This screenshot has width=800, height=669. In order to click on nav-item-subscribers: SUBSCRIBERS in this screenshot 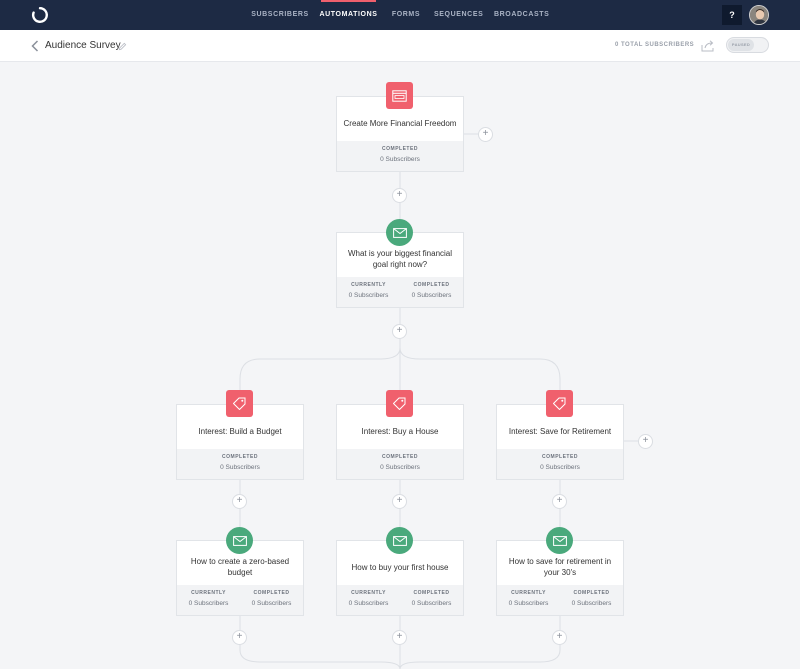, I will do `click(280, 15)`.